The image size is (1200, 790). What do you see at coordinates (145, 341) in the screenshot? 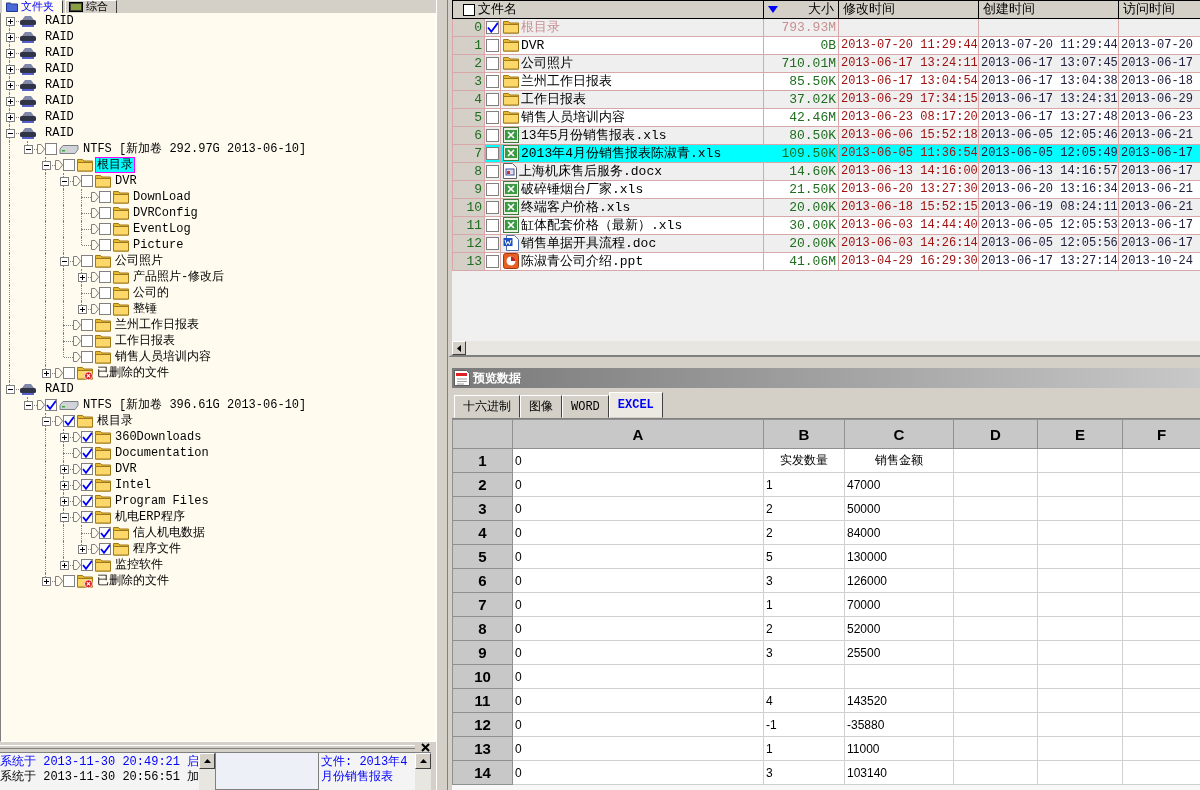
I see `tree-item: 工作日报表` at bounding box center [145, 341].